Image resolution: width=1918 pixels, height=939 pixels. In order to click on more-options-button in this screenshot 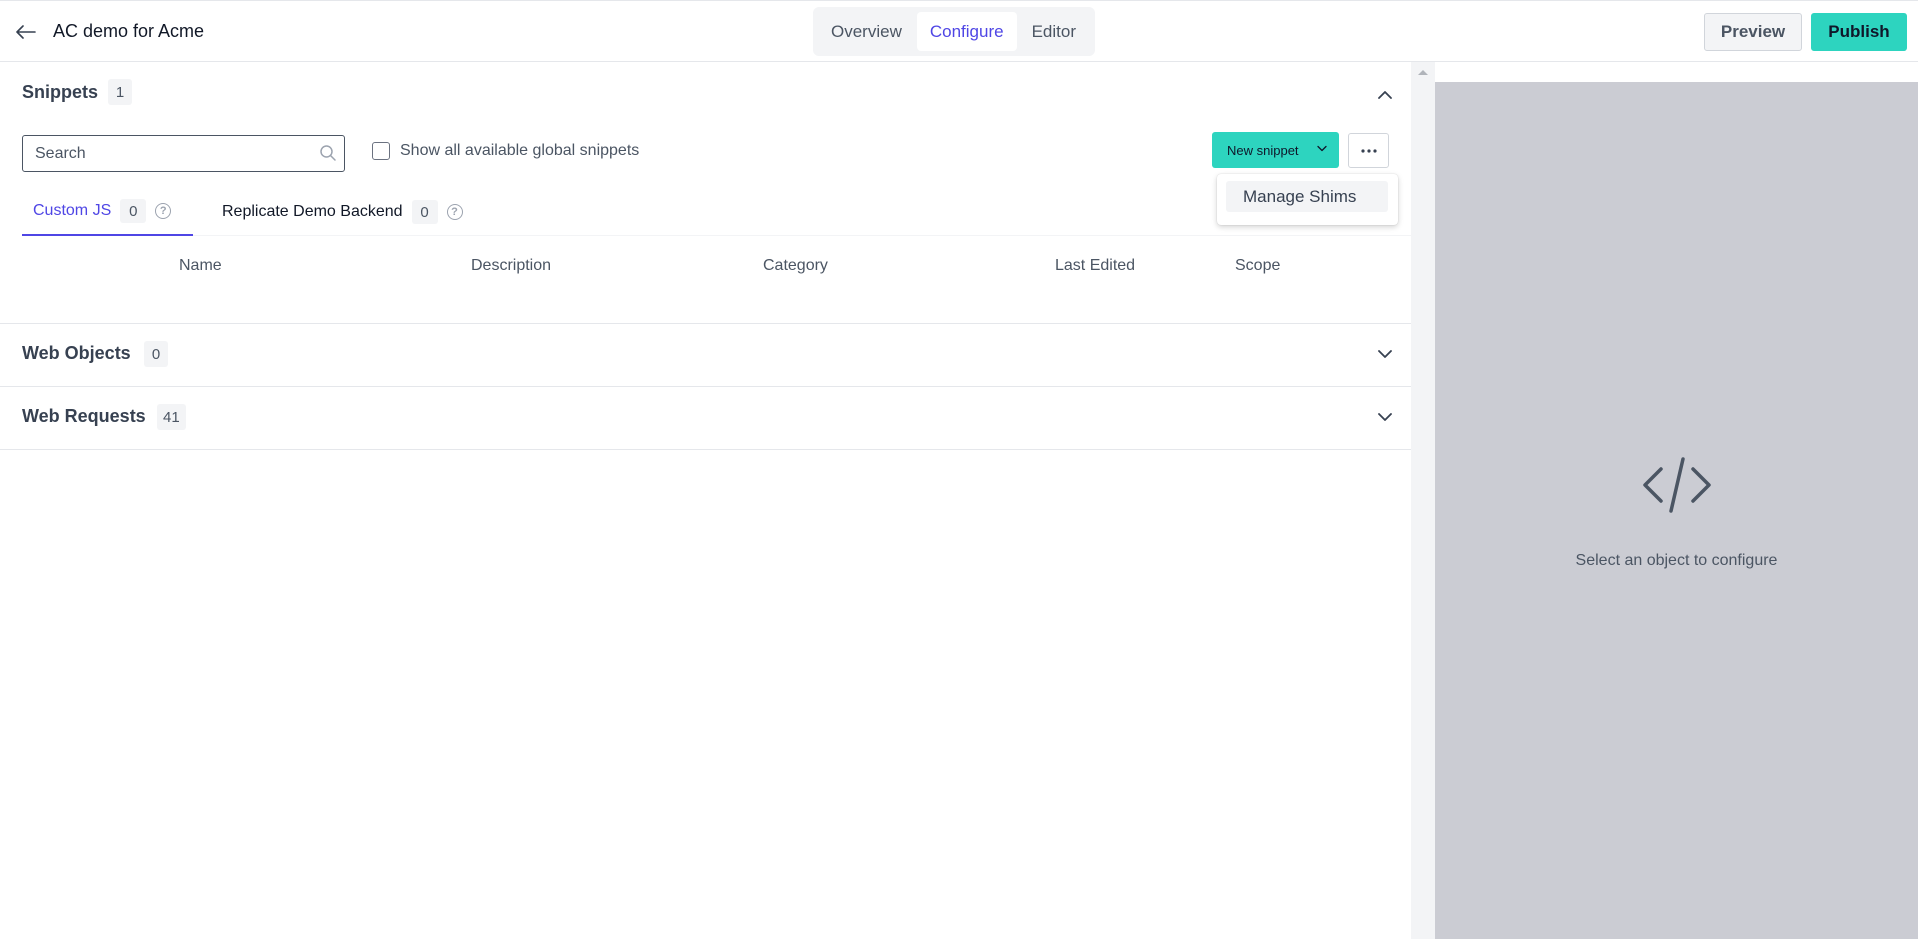, I will do `click(1368, 150)`.